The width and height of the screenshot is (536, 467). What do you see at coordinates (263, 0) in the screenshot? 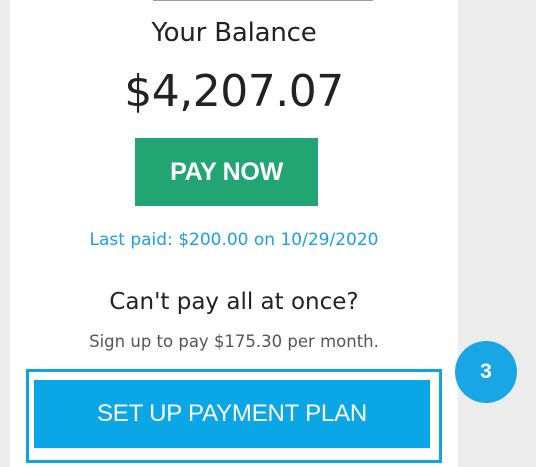
I see `divider` at bounding box center [263, 0].